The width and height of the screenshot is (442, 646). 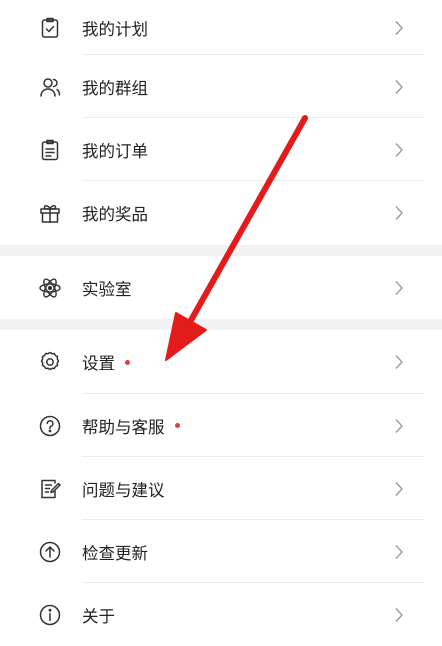 I want to click on menu-item-my-prizes: 我的奖品, so click(x=221, y=213).